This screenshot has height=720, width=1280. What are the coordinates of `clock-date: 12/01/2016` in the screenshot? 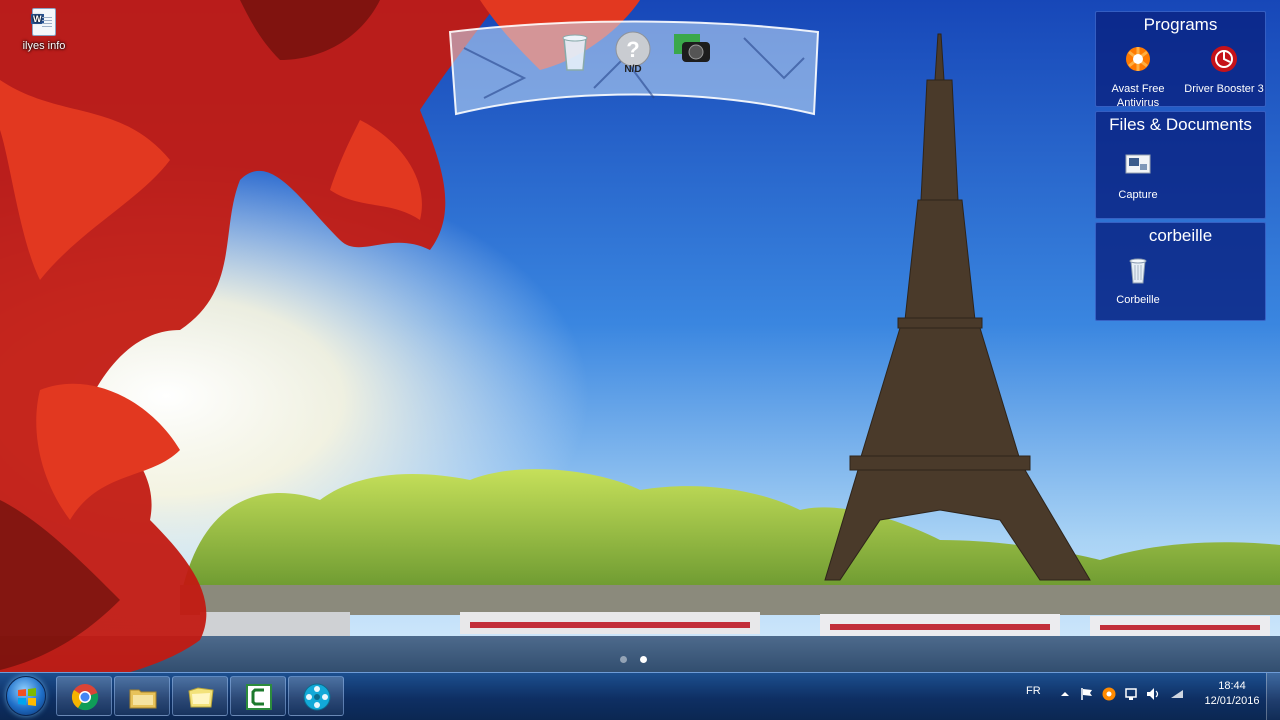 It's located at (1232, 701).